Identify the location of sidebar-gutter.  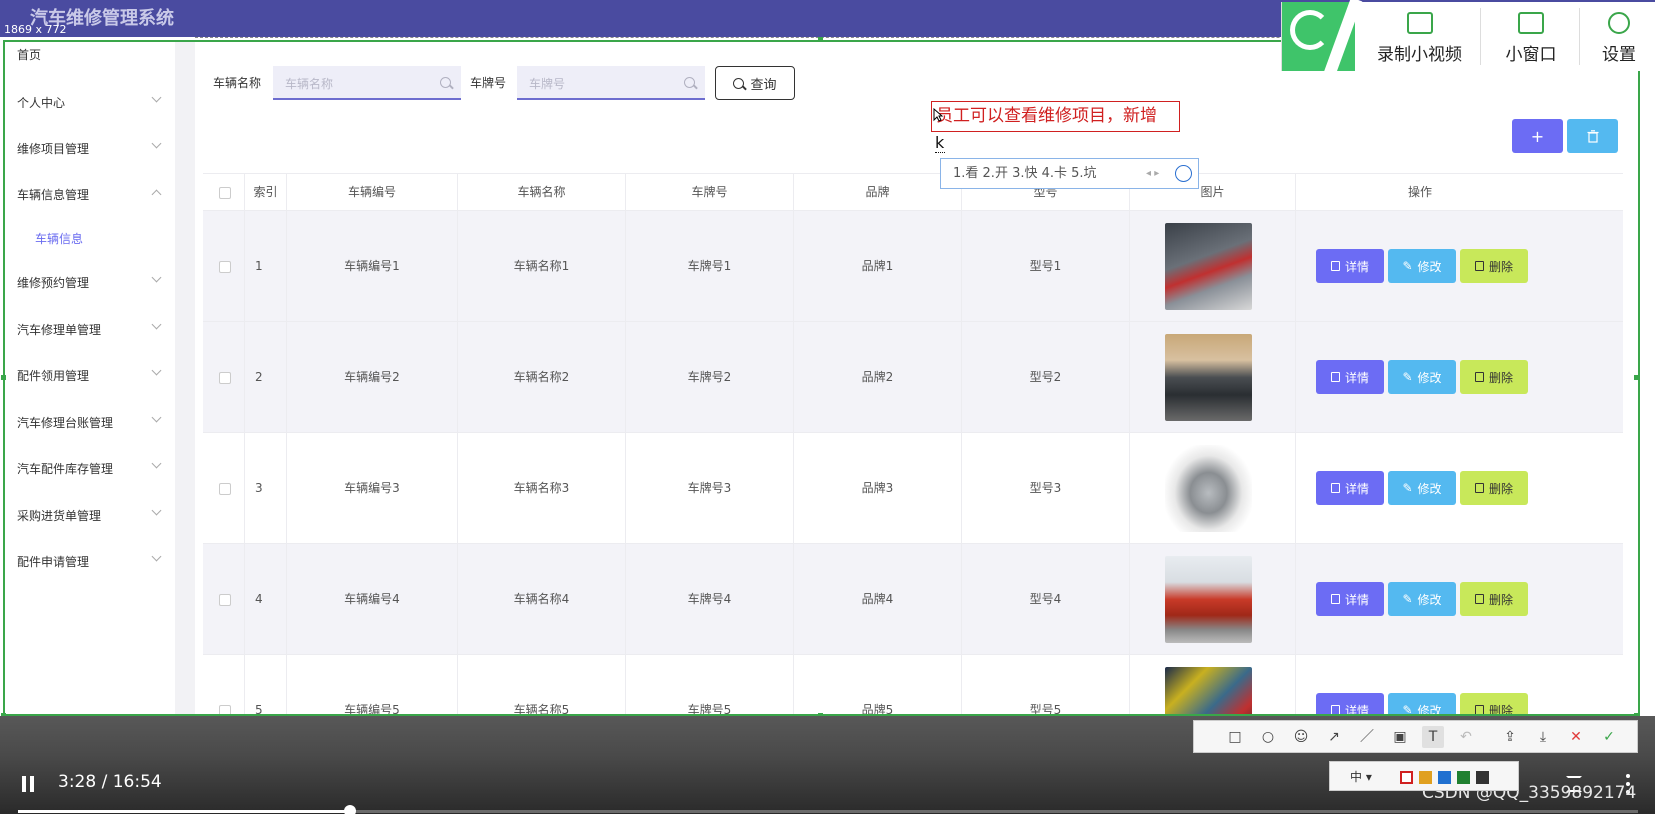
(185, 378).